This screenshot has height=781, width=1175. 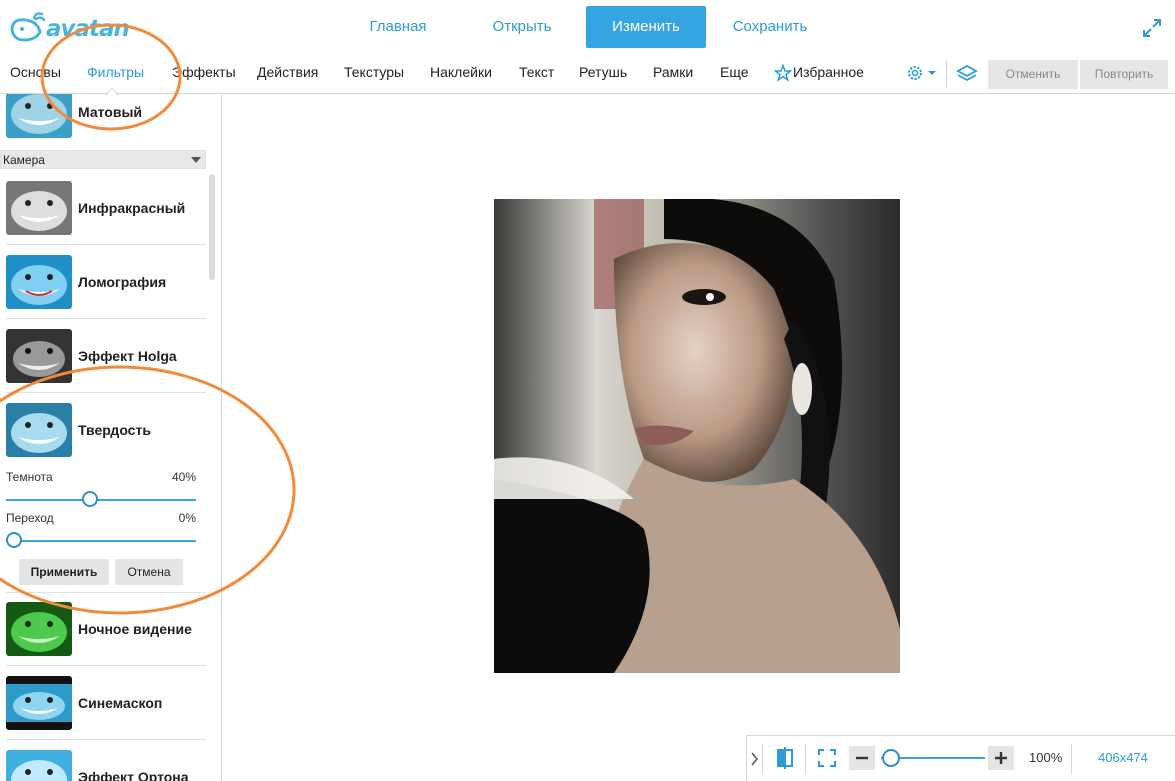 What do you see at coordinates (196, 160) in the screenshot?
I see `chevron-down-icon` at bounding box center [196, 160].